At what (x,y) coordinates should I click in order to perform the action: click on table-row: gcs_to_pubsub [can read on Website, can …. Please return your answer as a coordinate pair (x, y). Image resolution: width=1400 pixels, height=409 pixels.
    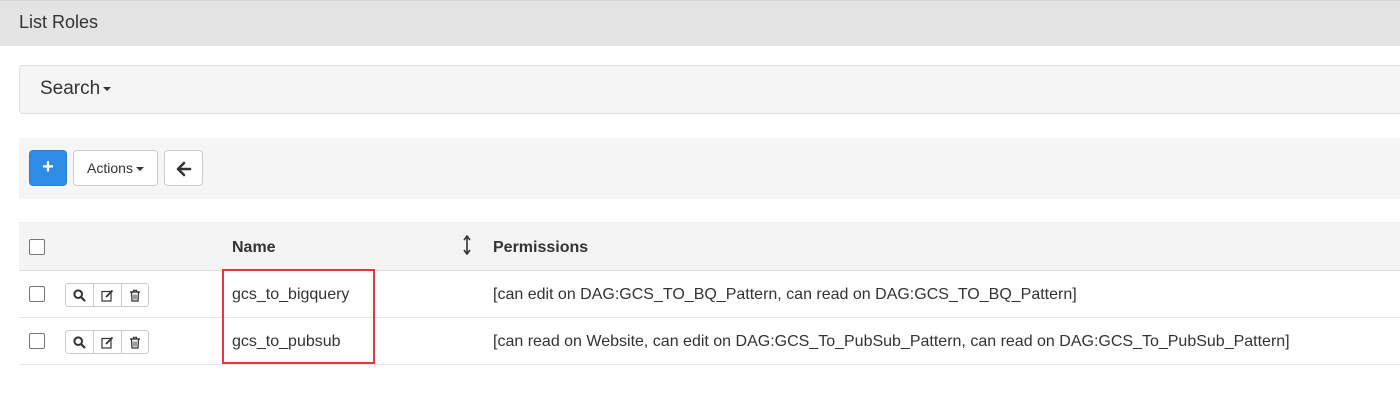
    Looking at the image, I should click on (709, 341).